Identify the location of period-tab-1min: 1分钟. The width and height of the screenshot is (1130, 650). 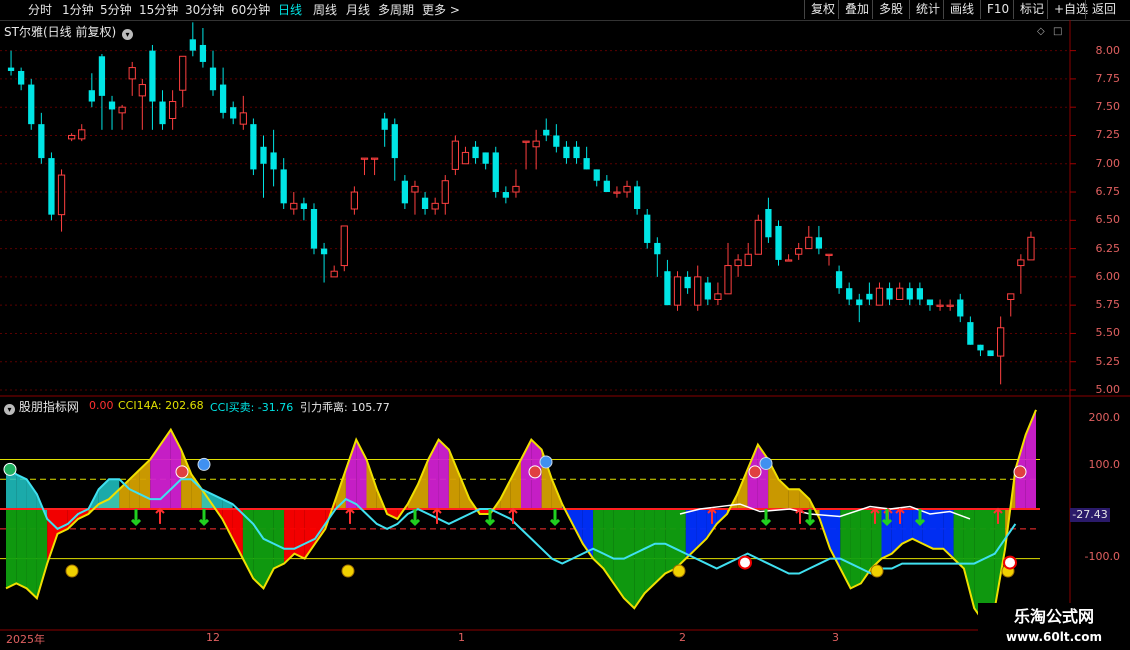
(78, 10).